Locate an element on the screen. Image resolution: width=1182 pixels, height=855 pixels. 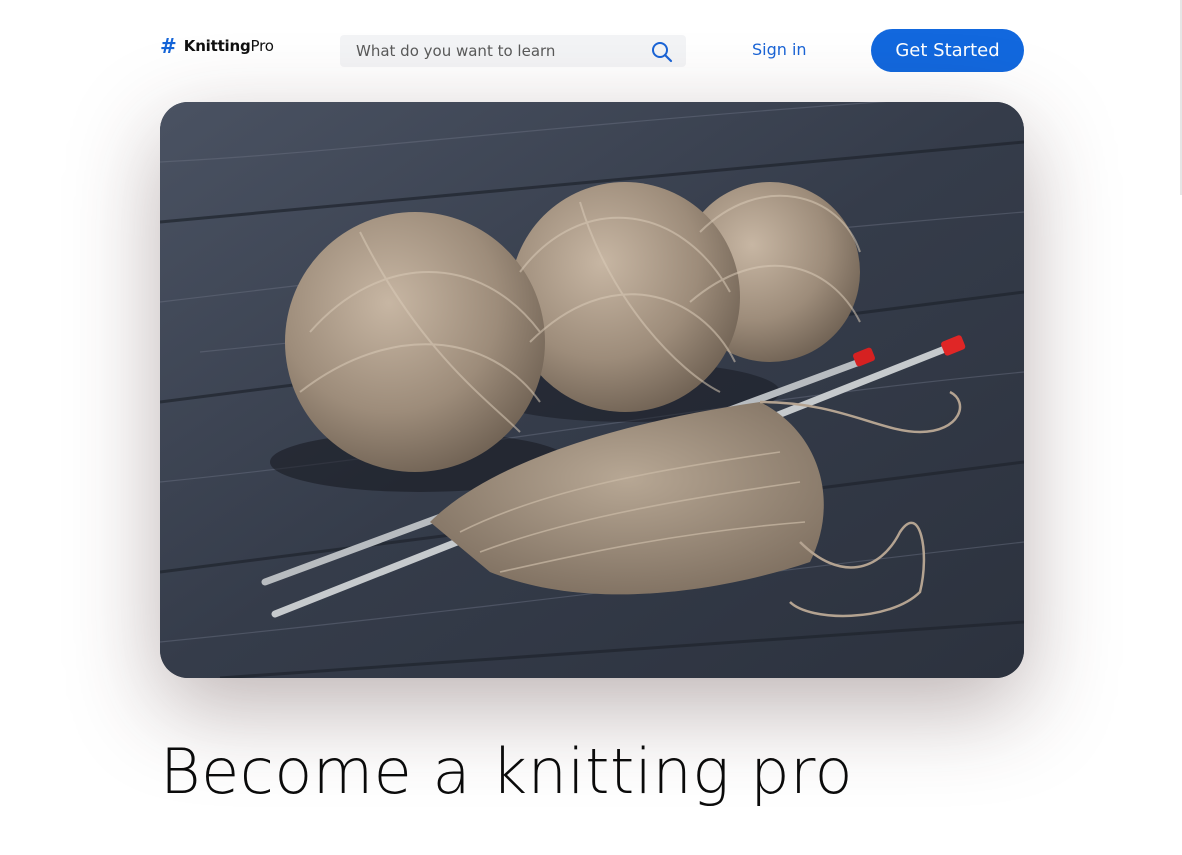
page-headline: Become a knitting pro is located at coordinates (507, 771).